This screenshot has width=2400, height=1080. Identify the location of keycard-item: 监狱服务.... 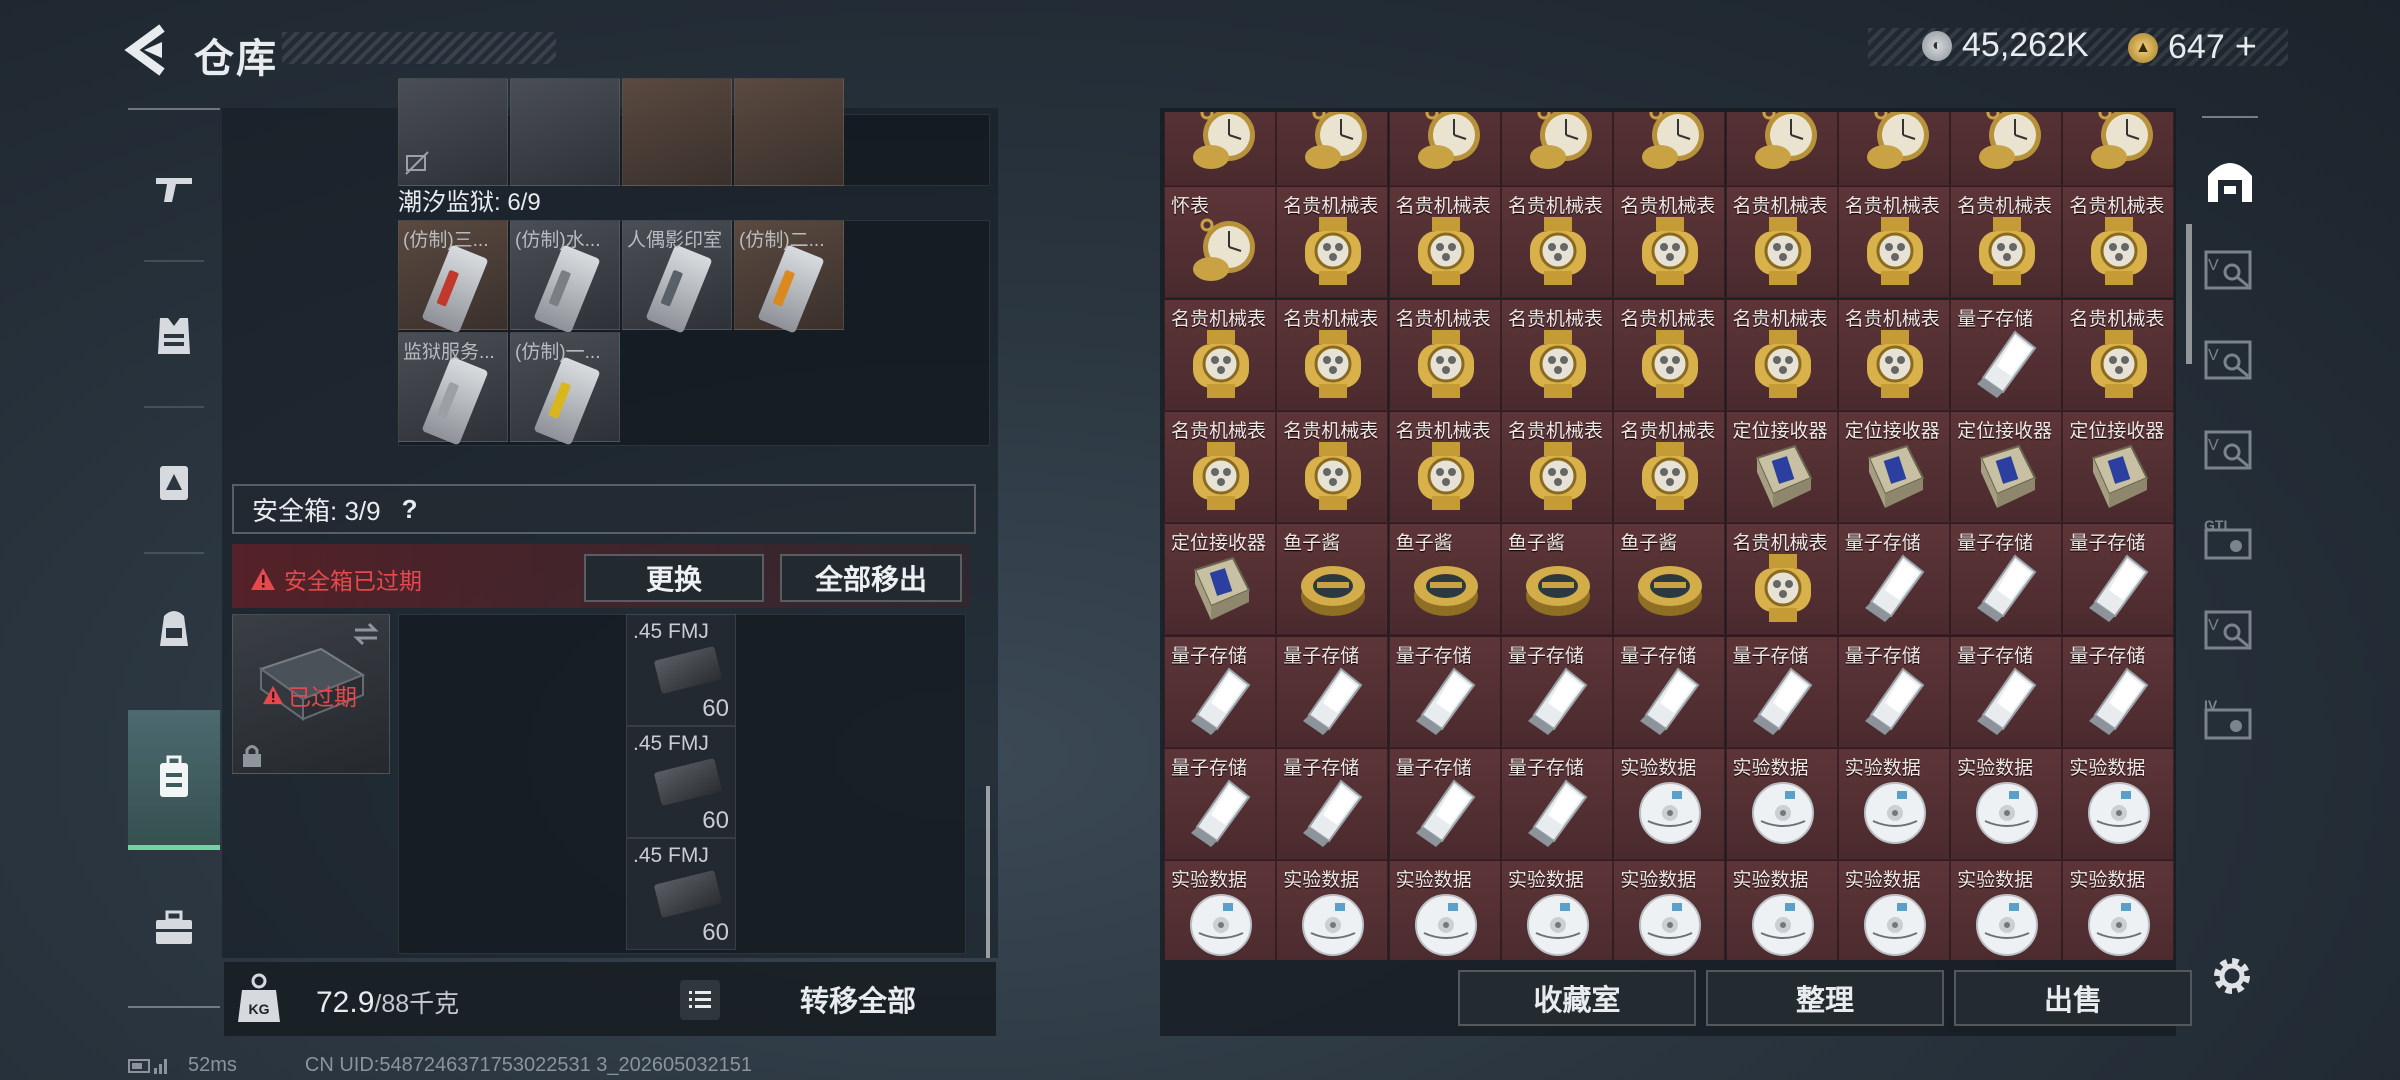
(453, 389).